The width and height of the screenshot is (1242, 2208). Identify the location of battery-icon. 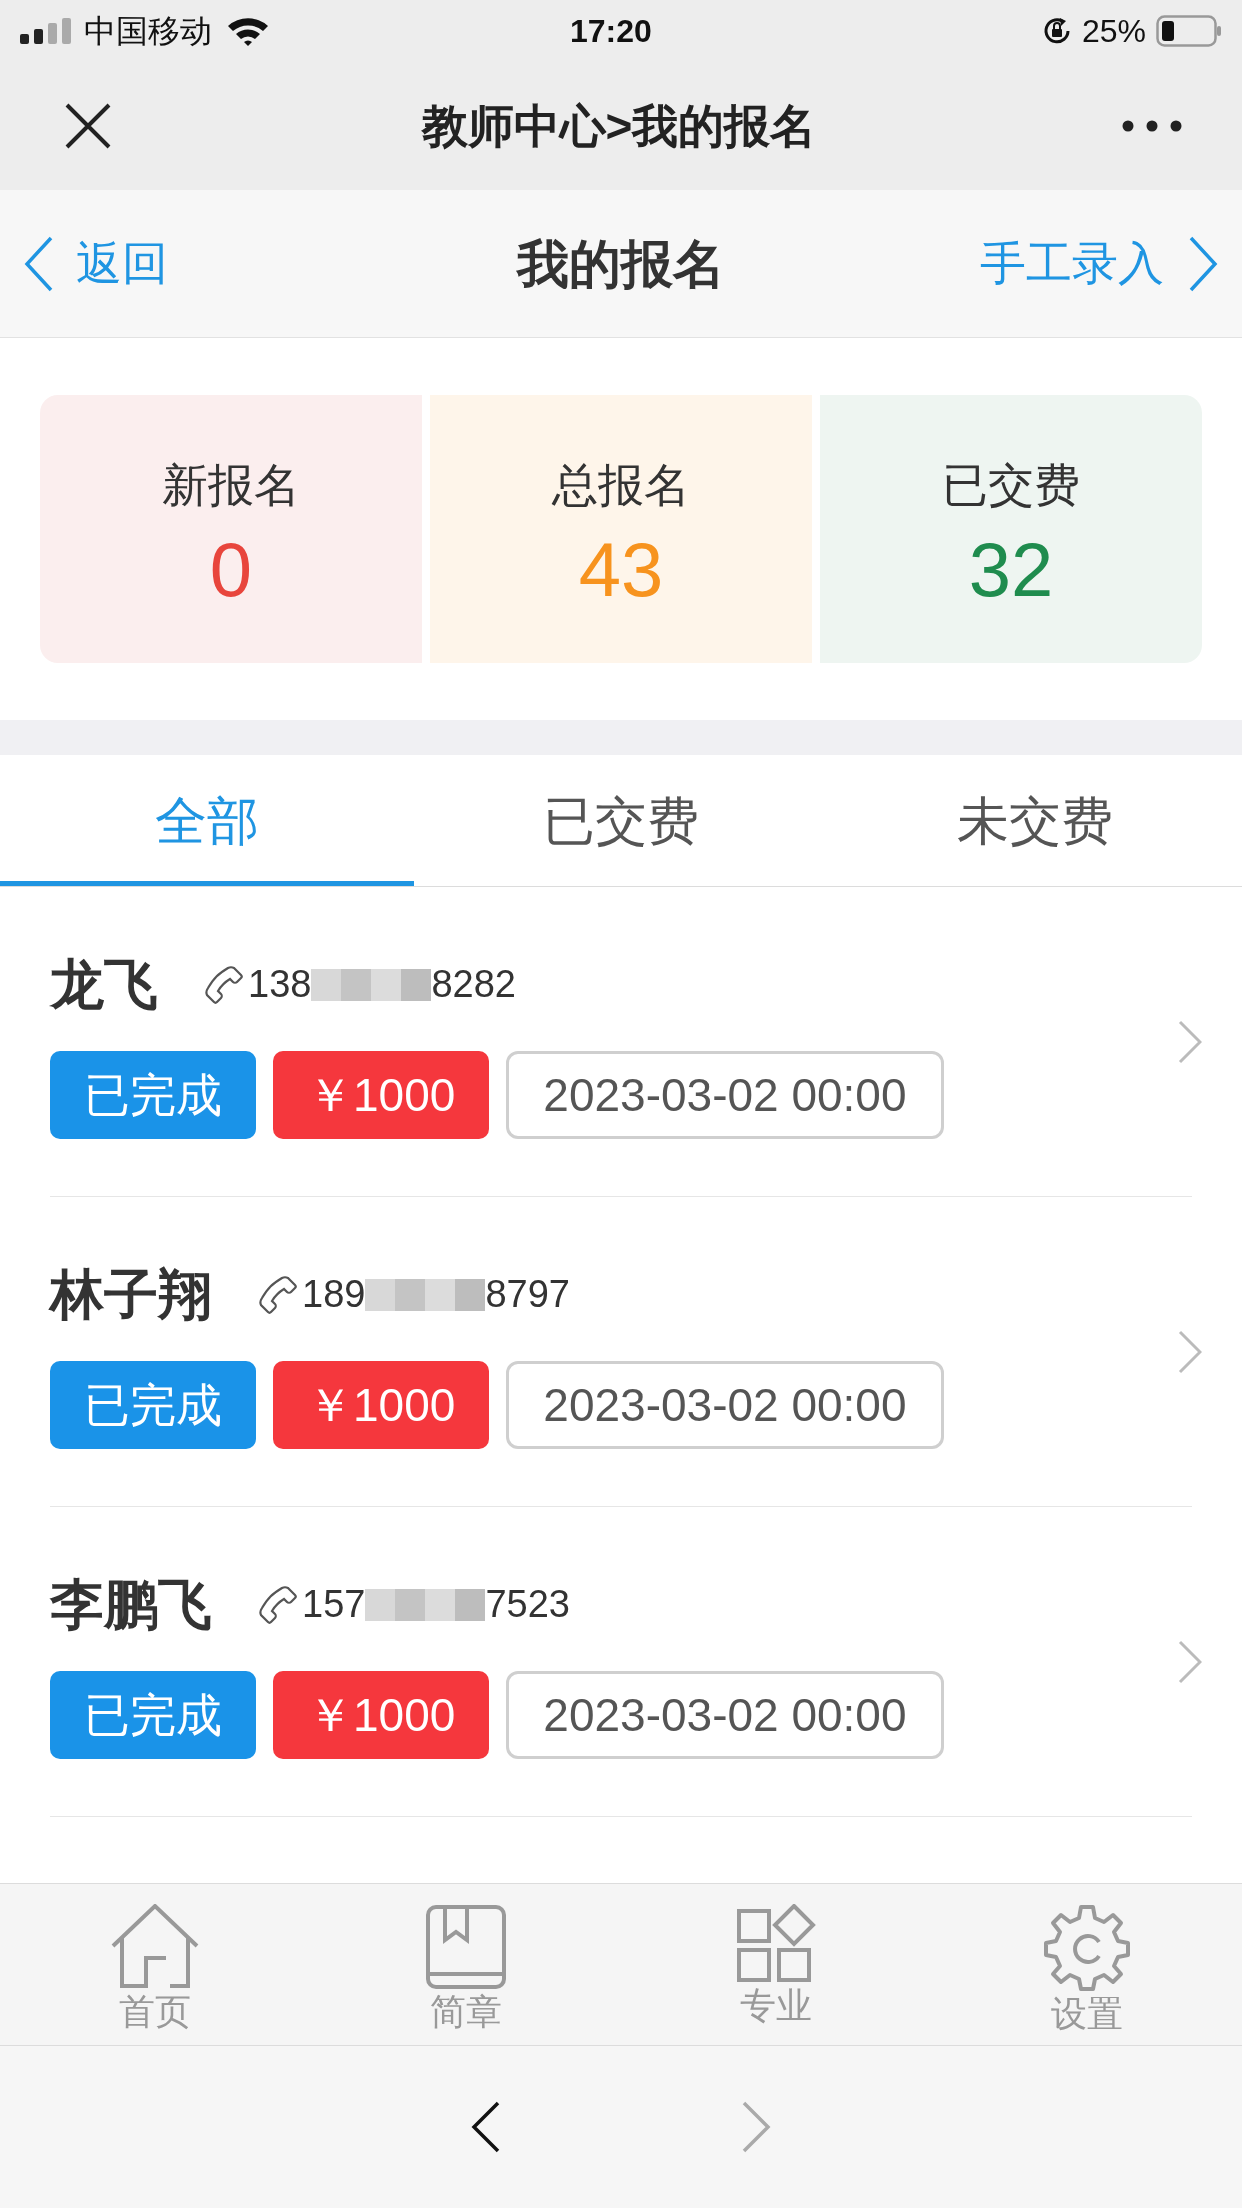
(1189, 31).